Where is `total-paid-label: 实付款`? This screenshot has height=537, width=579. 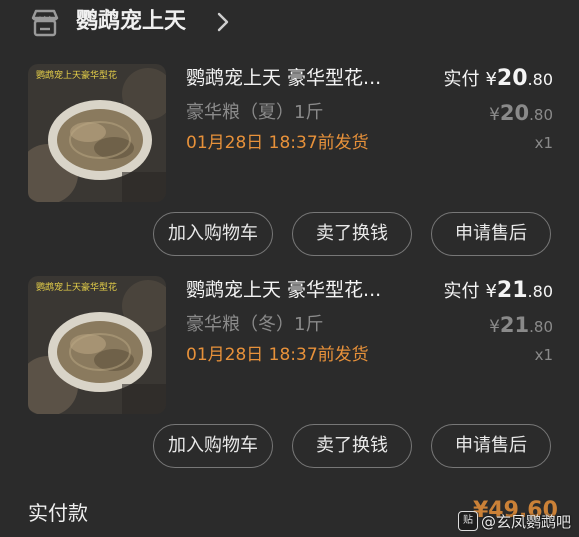
total-paid-label: 实付款 is located at coordinates (58, 513).